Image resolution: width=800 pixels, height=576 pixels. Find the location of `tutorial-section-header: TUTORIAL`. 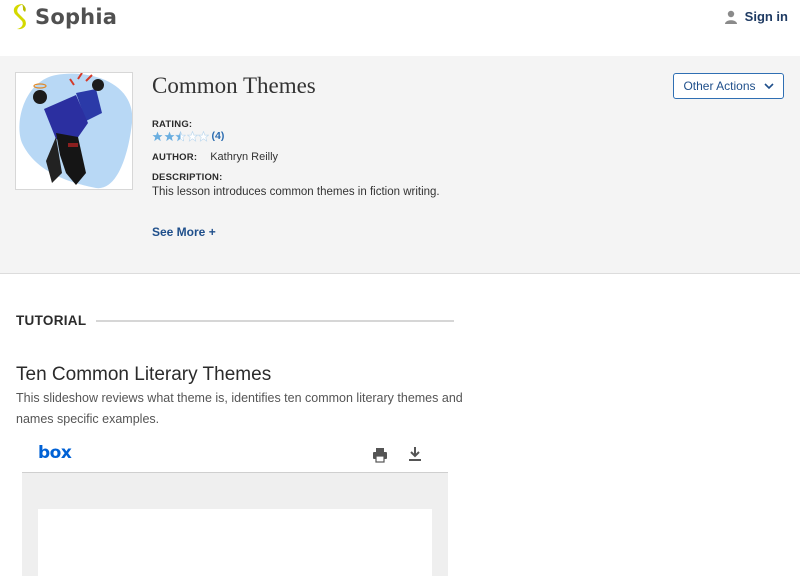

tutorial-section-header: TUTORIAL is located at coordinates (235, 320).